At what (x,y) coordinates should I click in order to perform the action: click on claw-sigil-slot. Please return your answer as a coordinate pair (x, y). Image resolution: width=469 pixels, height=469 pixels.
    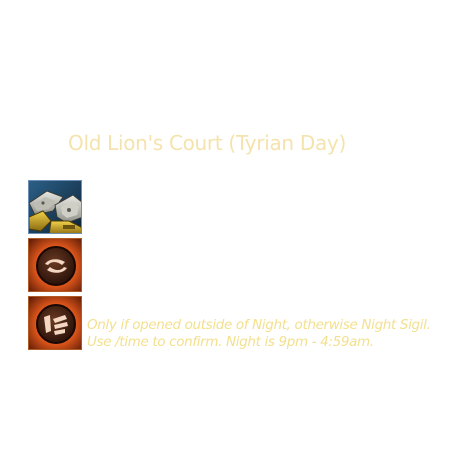
    Looking at the image, I should click on (55, 323).